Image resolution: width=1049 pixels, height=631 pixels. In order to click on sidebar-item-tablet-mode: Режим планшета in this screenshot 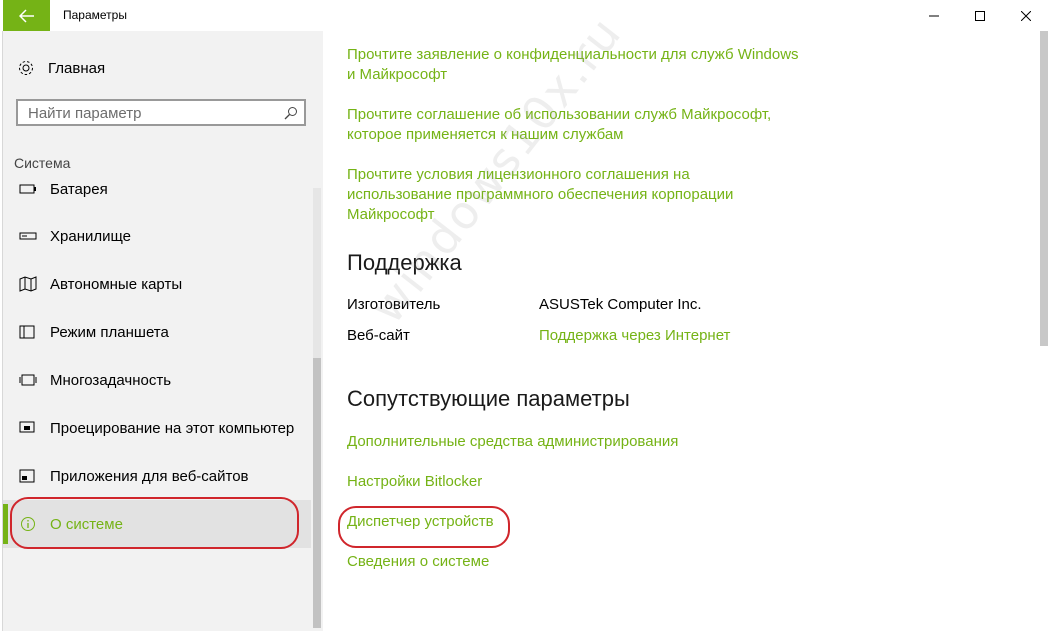, I will do `click(157, 332)`.